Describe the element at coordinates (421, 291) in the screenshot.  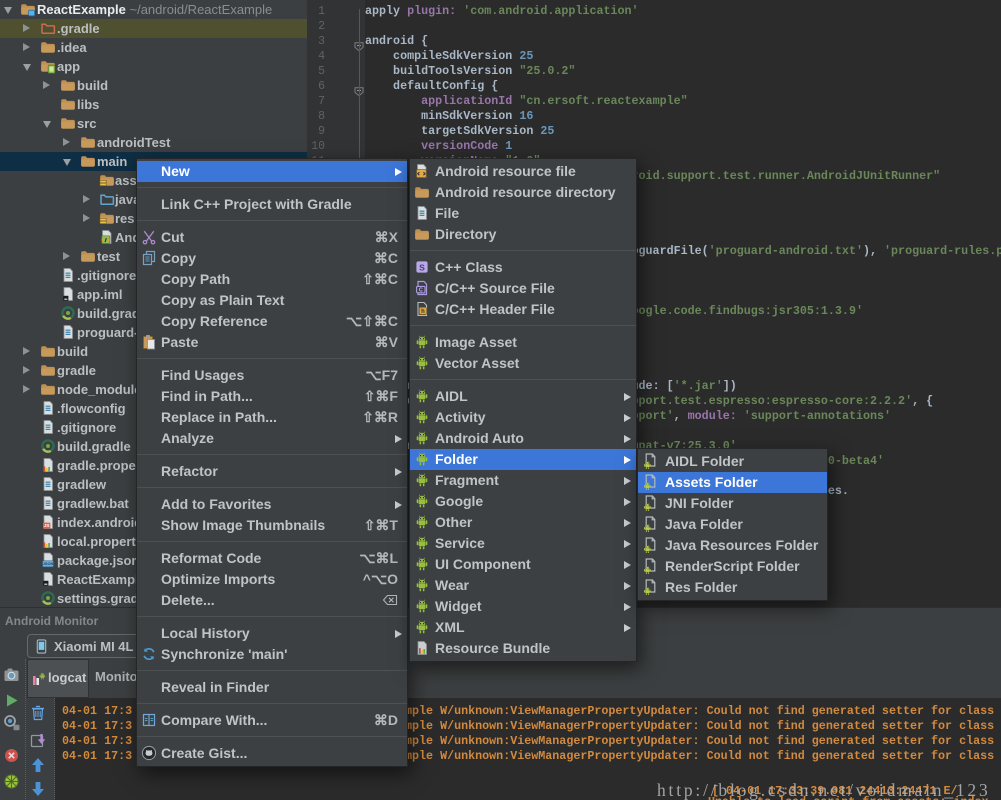
I see `svg-text: C` at that location.